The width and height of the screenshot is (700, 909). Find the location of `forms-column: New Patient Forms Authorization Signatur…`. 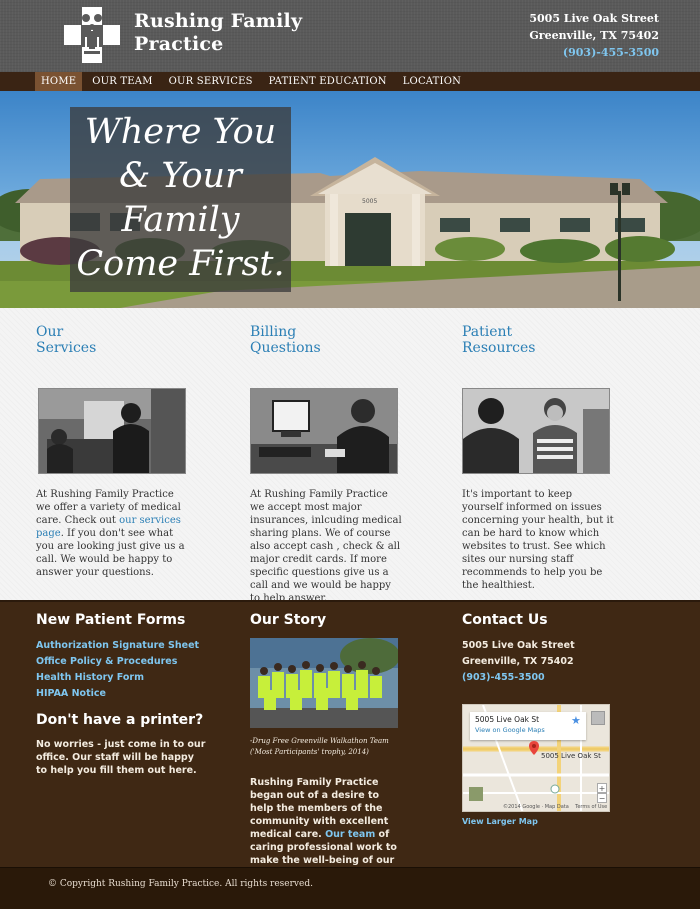

forms-column: New Patient Forms Authorization Signatur… is located at coordinates (121, 694).